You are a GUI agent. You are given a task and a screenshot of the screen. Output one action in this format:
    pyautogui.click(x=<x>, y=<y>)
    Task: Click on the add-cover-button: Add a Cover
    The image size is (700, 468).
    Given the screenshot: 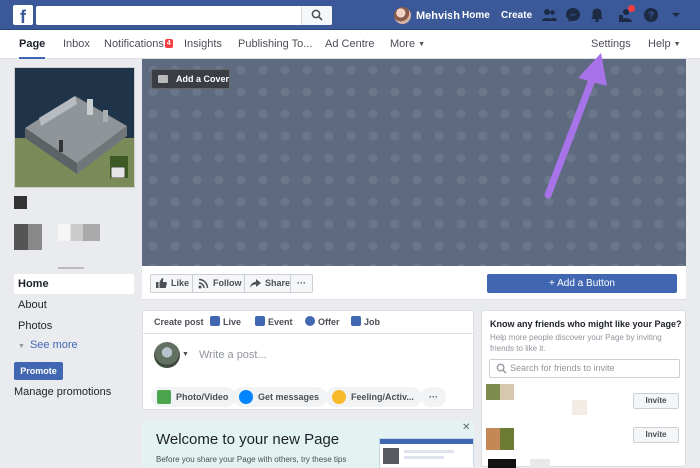 What is the action you would take?
    pyautogui.click(x=190, y=79)
    